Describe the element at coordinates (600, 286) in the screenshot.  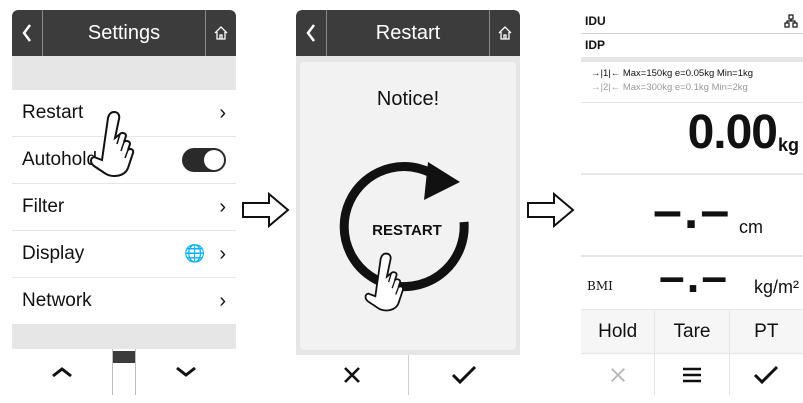
I see `bmi-label: BMI` at that location.